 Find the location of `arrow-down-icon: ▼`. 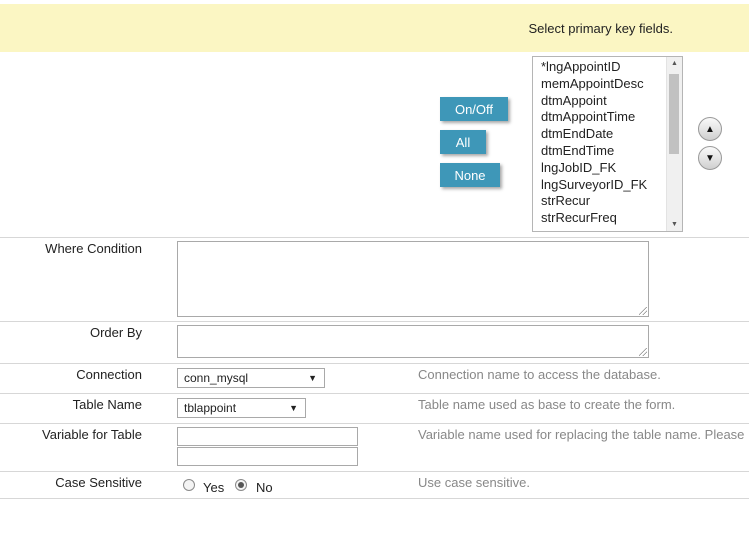

arrow-down-icon: ▼ is located at coordinates (710, 158).